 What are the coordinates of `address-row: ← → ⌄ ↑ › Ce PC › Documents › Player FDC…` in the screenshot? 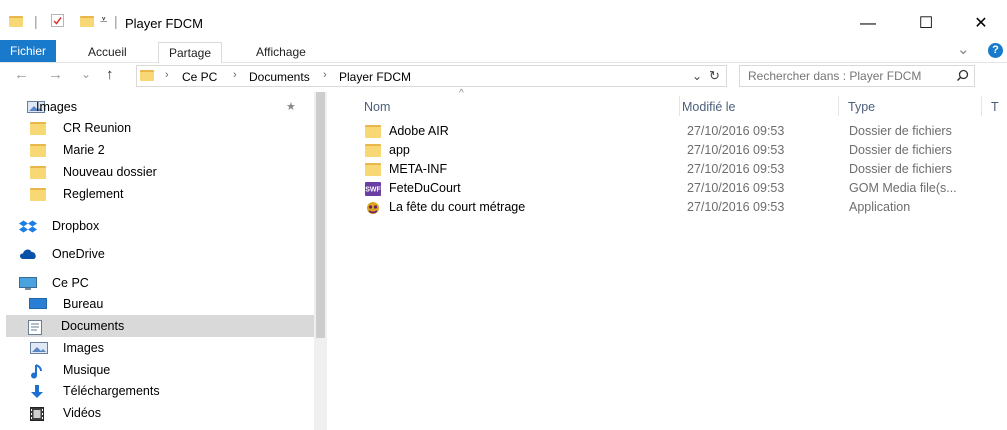 It's located at (503, 77).